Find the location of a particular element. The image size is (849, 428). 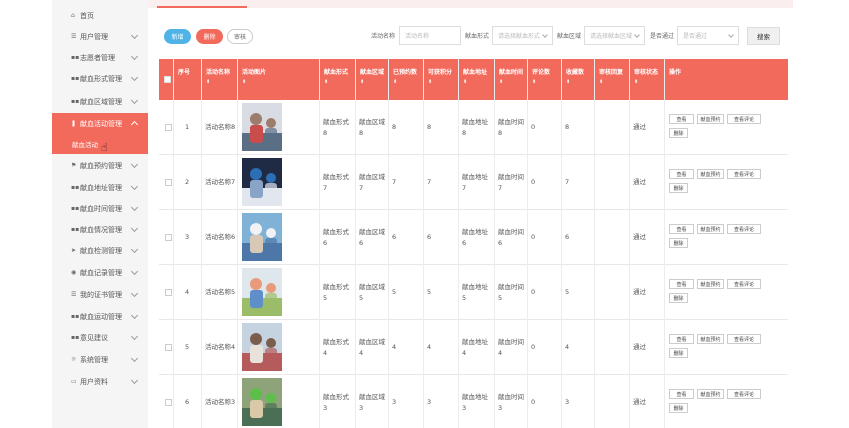

column-header: 可获积分 ⬍ is located at coordinates (438, 79).